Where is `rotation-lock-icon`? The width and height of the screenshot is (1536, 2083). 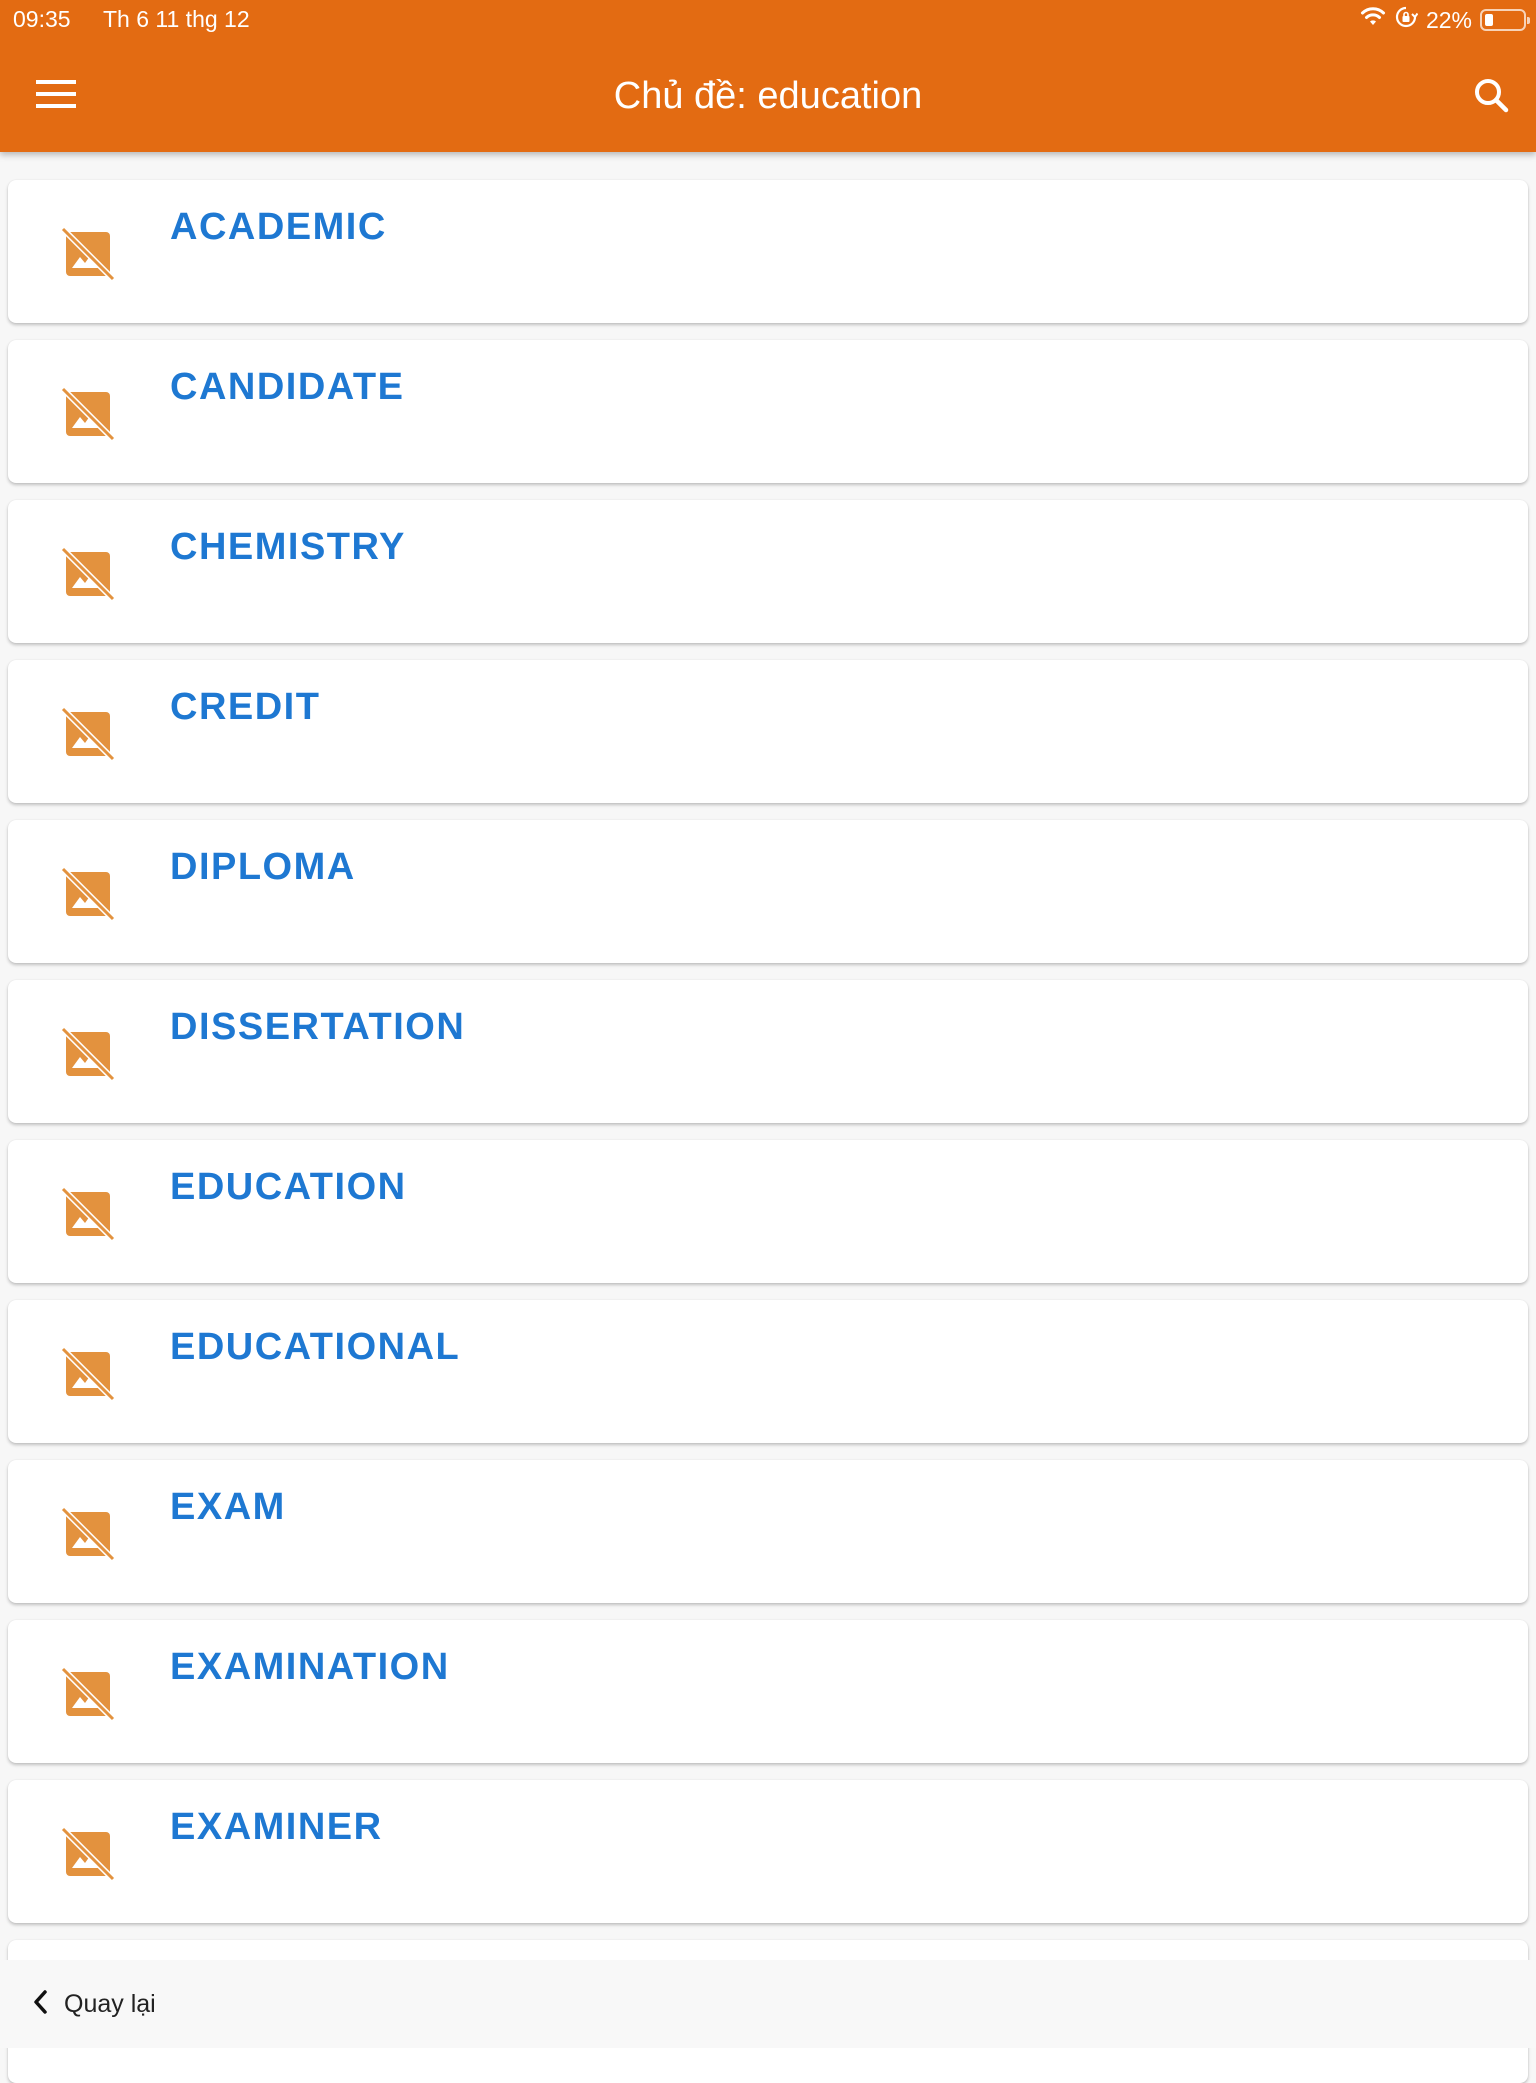 rotation-lock-icon is located at coordinates (1406, 20).